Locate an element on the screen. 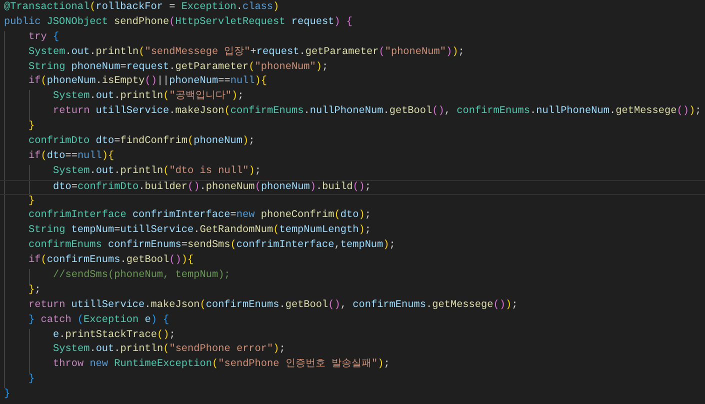 This screenshot has width=705, height=404. code-line: String phoneNum=request.getParameter("phoneNum"); is located at coordinates (178, 67).